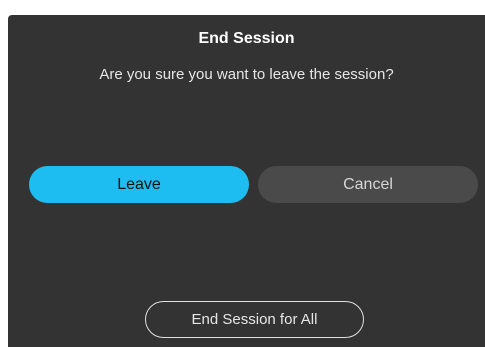  What do you see at coordinates (246, 38) in the screenshot?
I see `dialog-title: End Session` at bounding box center [246, 38].